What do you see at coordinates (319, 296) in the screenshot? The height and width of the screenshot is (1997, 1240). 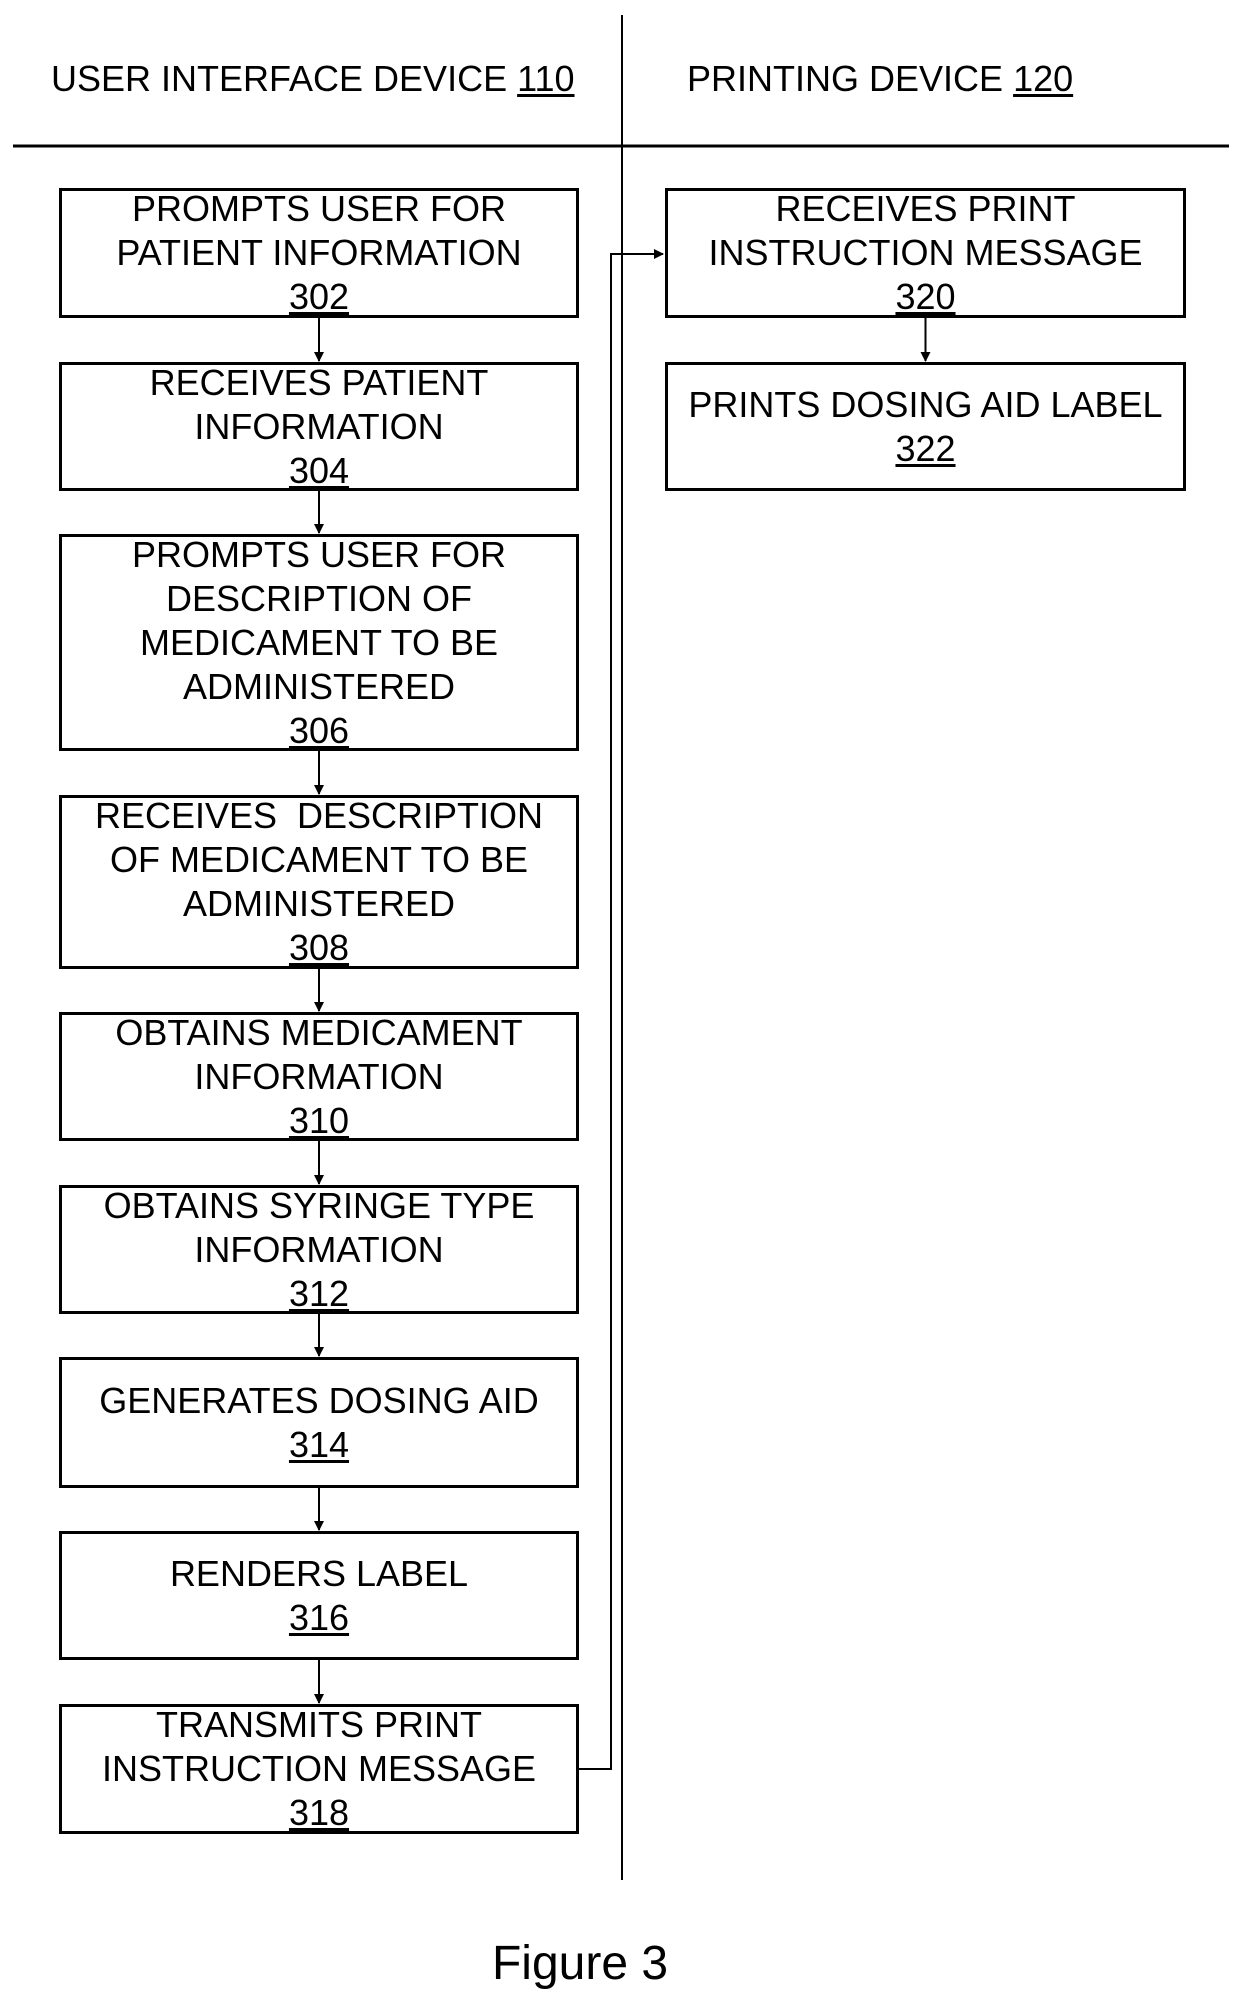 I see `step-ref: 302` at bounding box center [319, 296].